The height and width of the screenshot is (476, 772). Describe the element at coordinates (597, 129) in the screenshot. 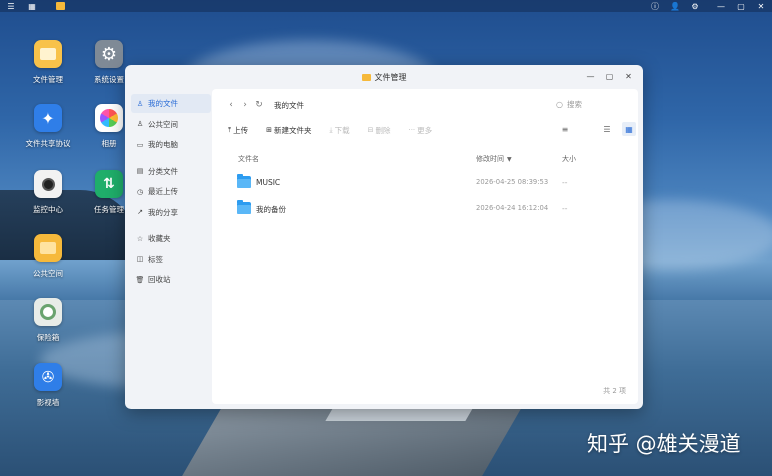

I see `view-switcher: ≡ ☰ ▦` at that location.